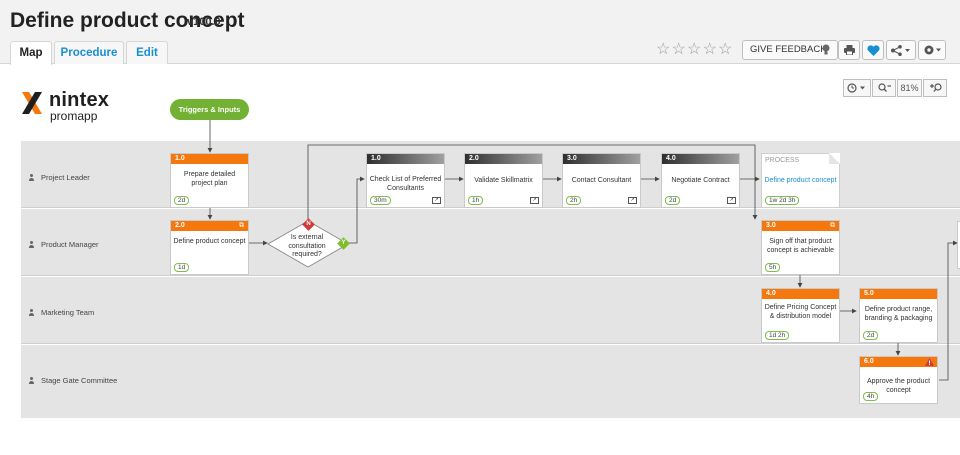  I want to click on history-button, so click(857, 88).